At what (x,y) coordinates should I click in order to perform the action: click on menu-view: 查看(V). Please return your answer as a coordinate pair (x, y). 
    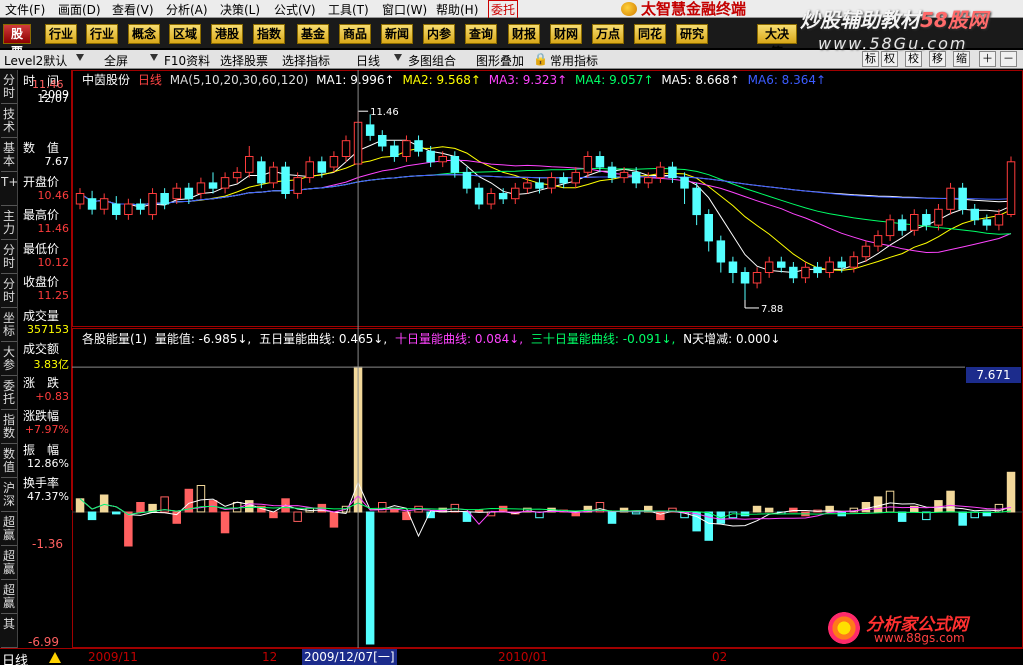
    Looking at the image, I should click on (133, 9).